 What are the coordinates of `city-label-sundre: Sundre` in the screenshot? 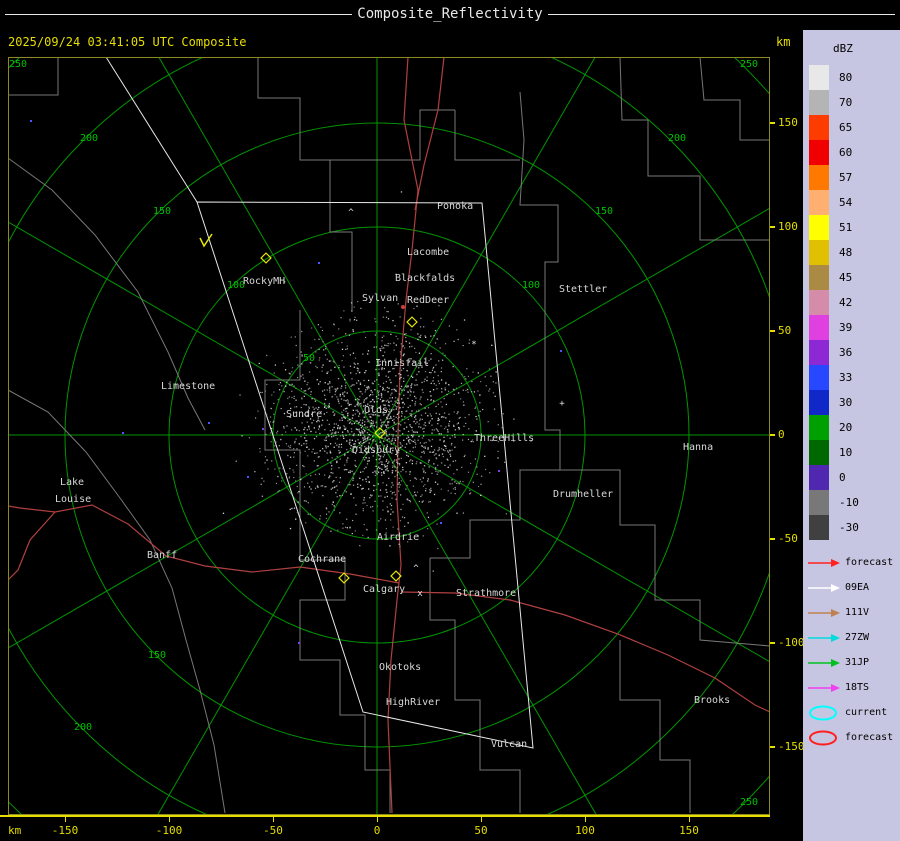 It's located at (304, 414).